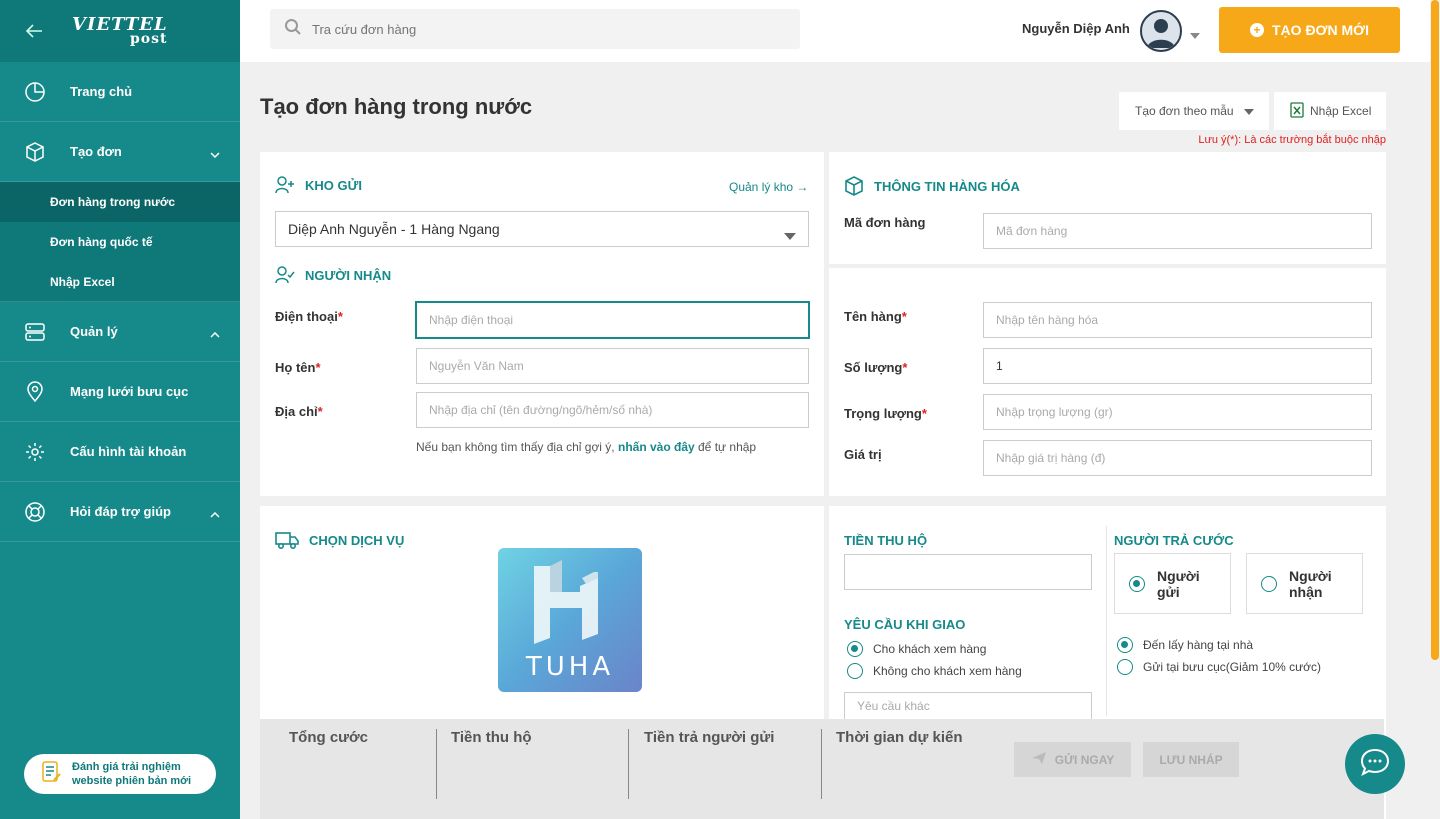  What do you see at coordinates (1106, 621) in the screenshot?
I see `column-divider` at bounding box center [1106, 621].